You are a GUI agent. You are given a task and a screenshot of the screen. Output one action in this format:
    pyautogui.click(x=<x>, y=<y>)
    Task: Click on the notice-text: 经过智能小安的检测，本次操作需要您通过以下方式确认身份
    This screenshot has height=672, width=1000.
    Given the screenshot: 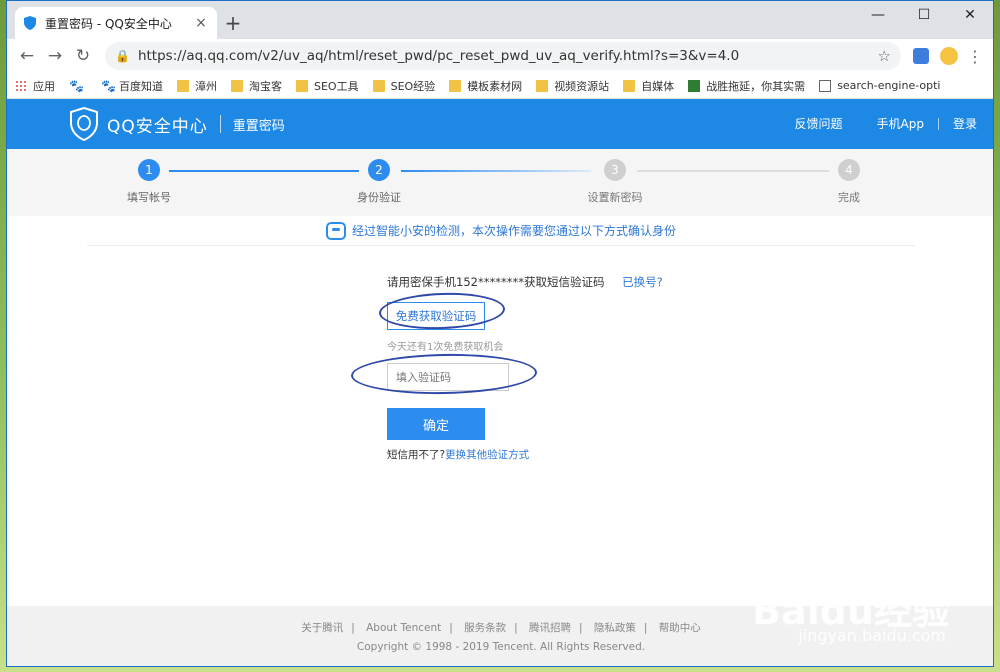 What is the action you would take?
    pyautogui.click(x=513, y=231)
    